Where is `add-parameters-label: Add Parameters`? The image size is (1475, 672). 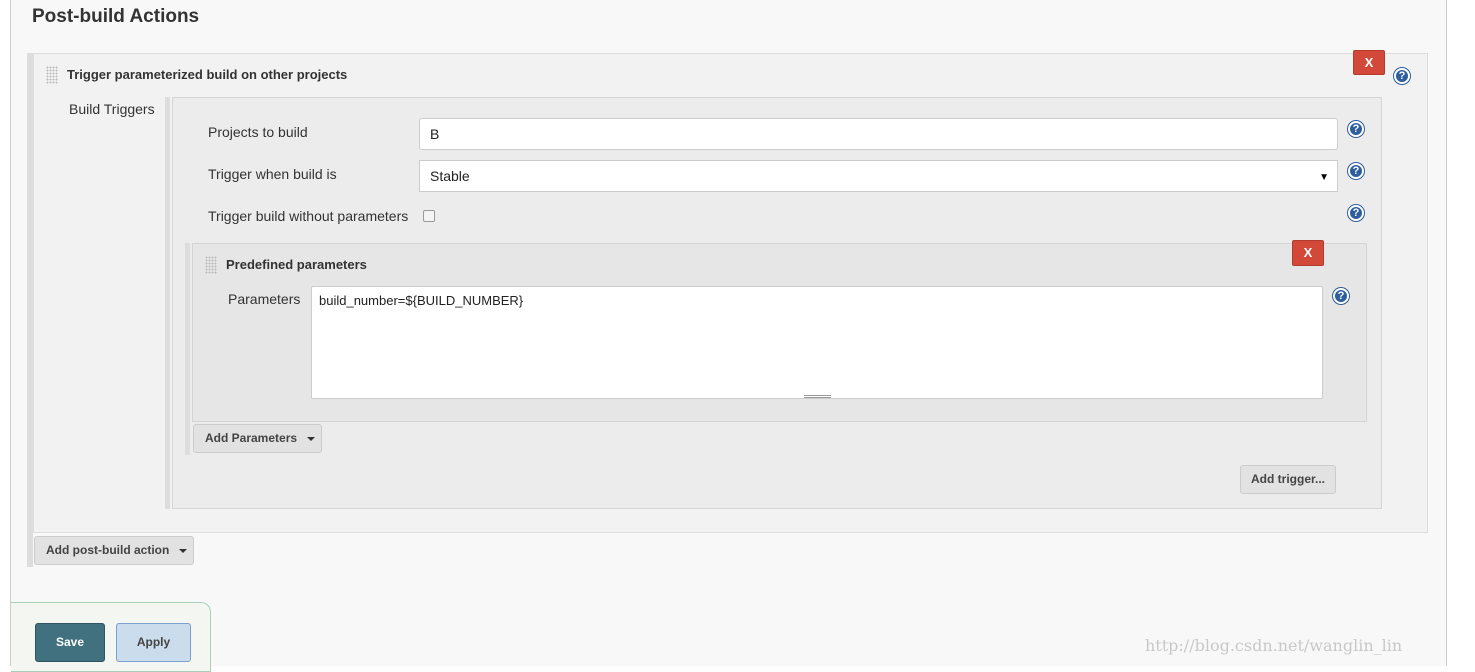
add-parameters-label: Add Parameters is located at coordinates (251, 438).